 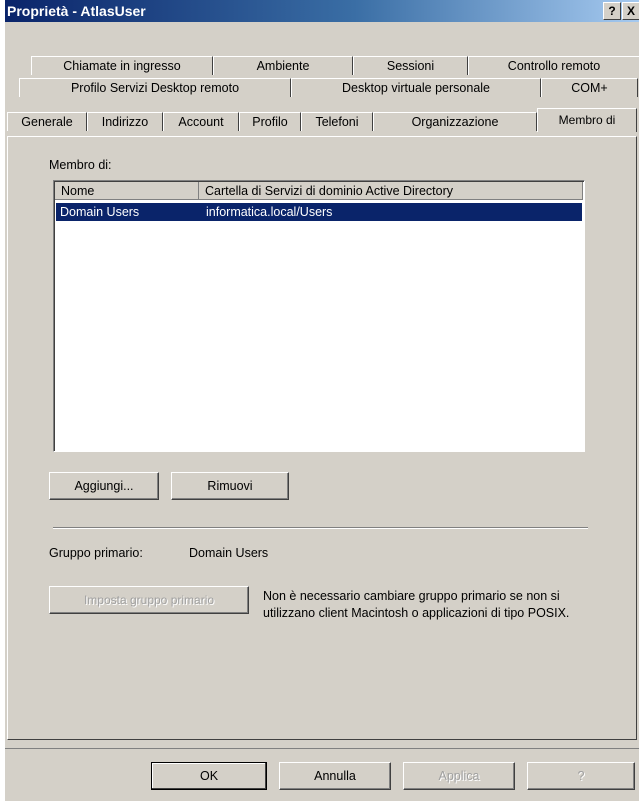 I want to click on column-header-name: Nome, so click(x=127, y=191).